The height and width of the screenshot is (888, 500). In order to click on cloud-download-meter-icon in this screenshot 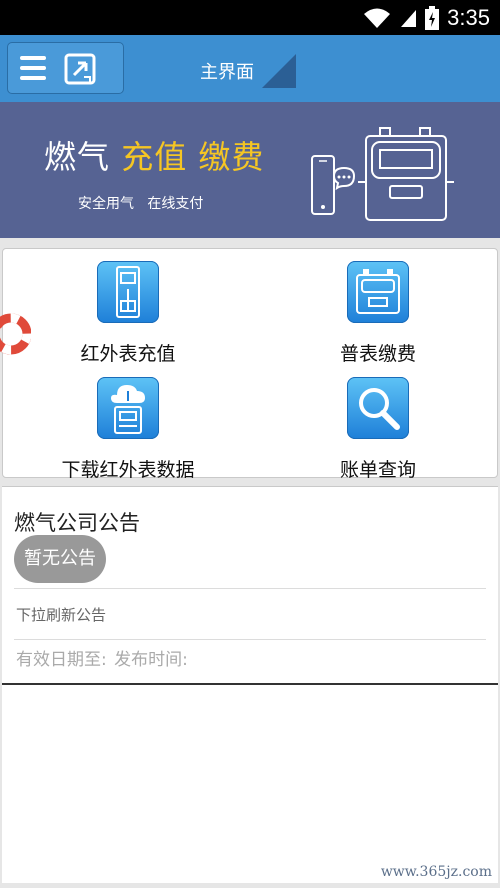, I will do `click(128, 408)`.